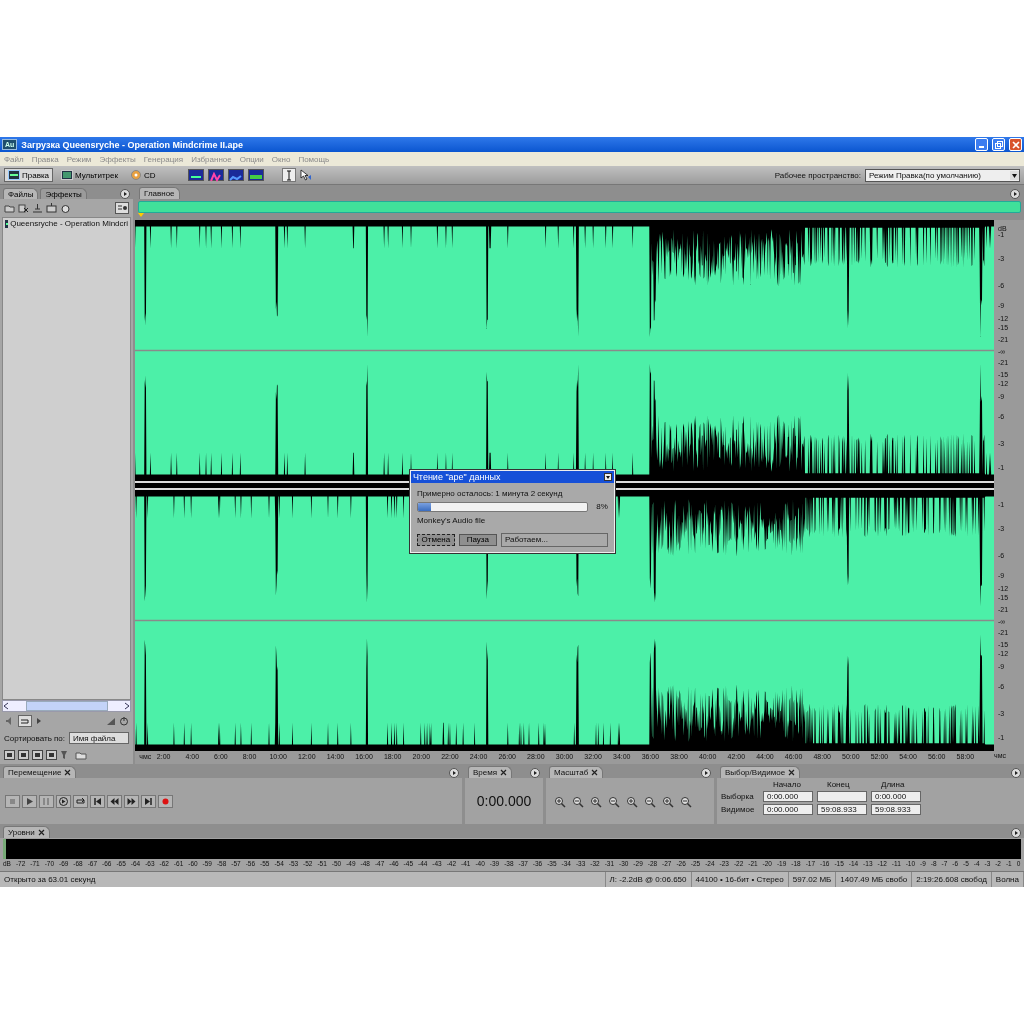 Image resolution: width=1024 pixels, height=1024 pixels. What do you see at coordinates (63, 193) in the screenshot?
I see `panel-tab: Эффекты` at bounding box center [63, 193].